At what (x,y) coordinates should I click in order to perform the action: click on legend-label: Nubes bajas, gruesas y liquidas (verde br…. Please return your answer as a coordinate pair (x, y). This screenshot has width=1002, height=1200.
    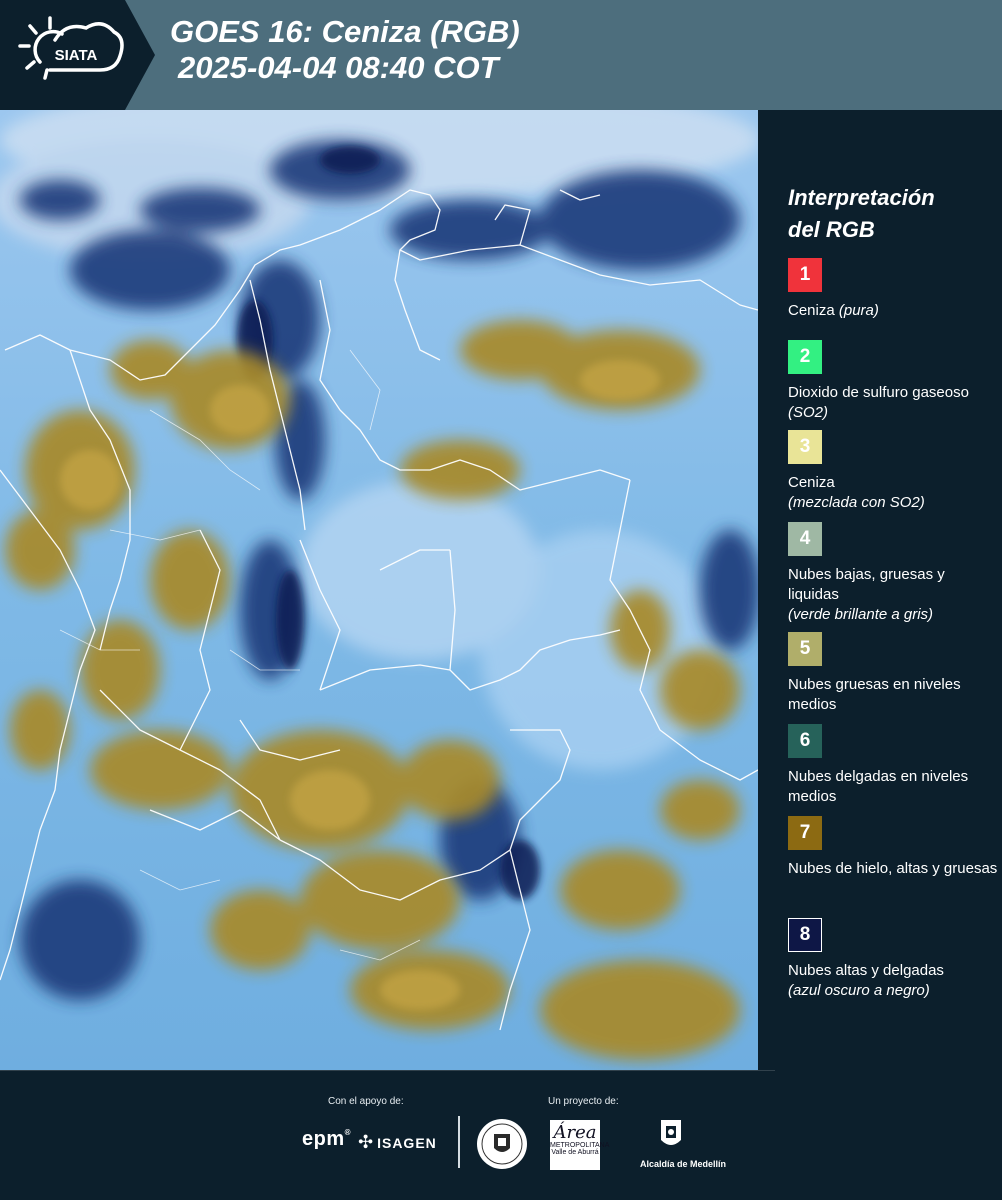
    Looking at the image, I should click on (893, 595).